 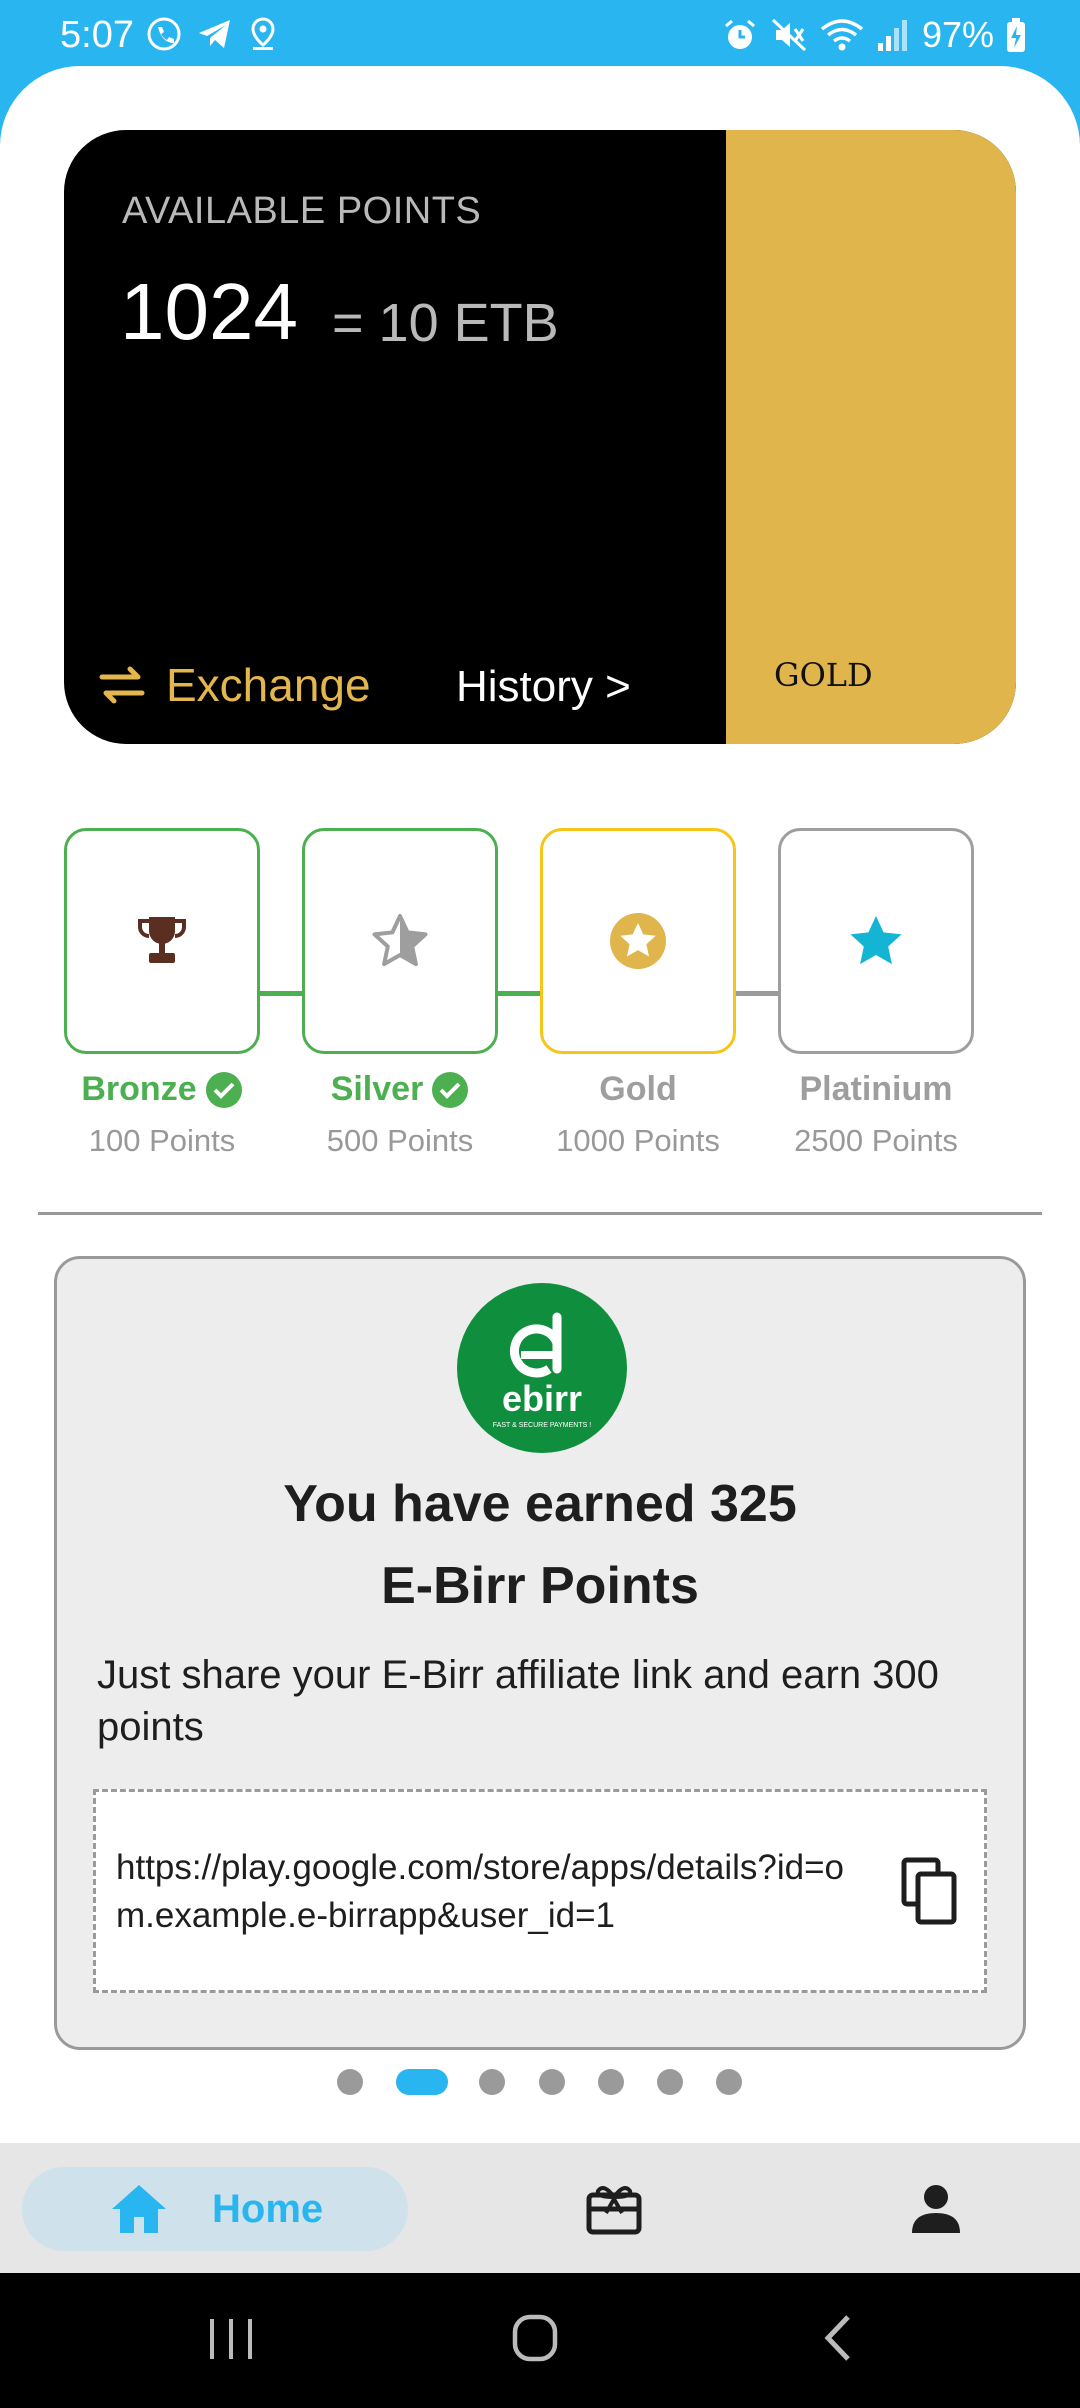 I want to click on tier-points: 100 Points, so click(x=162, y=1140).